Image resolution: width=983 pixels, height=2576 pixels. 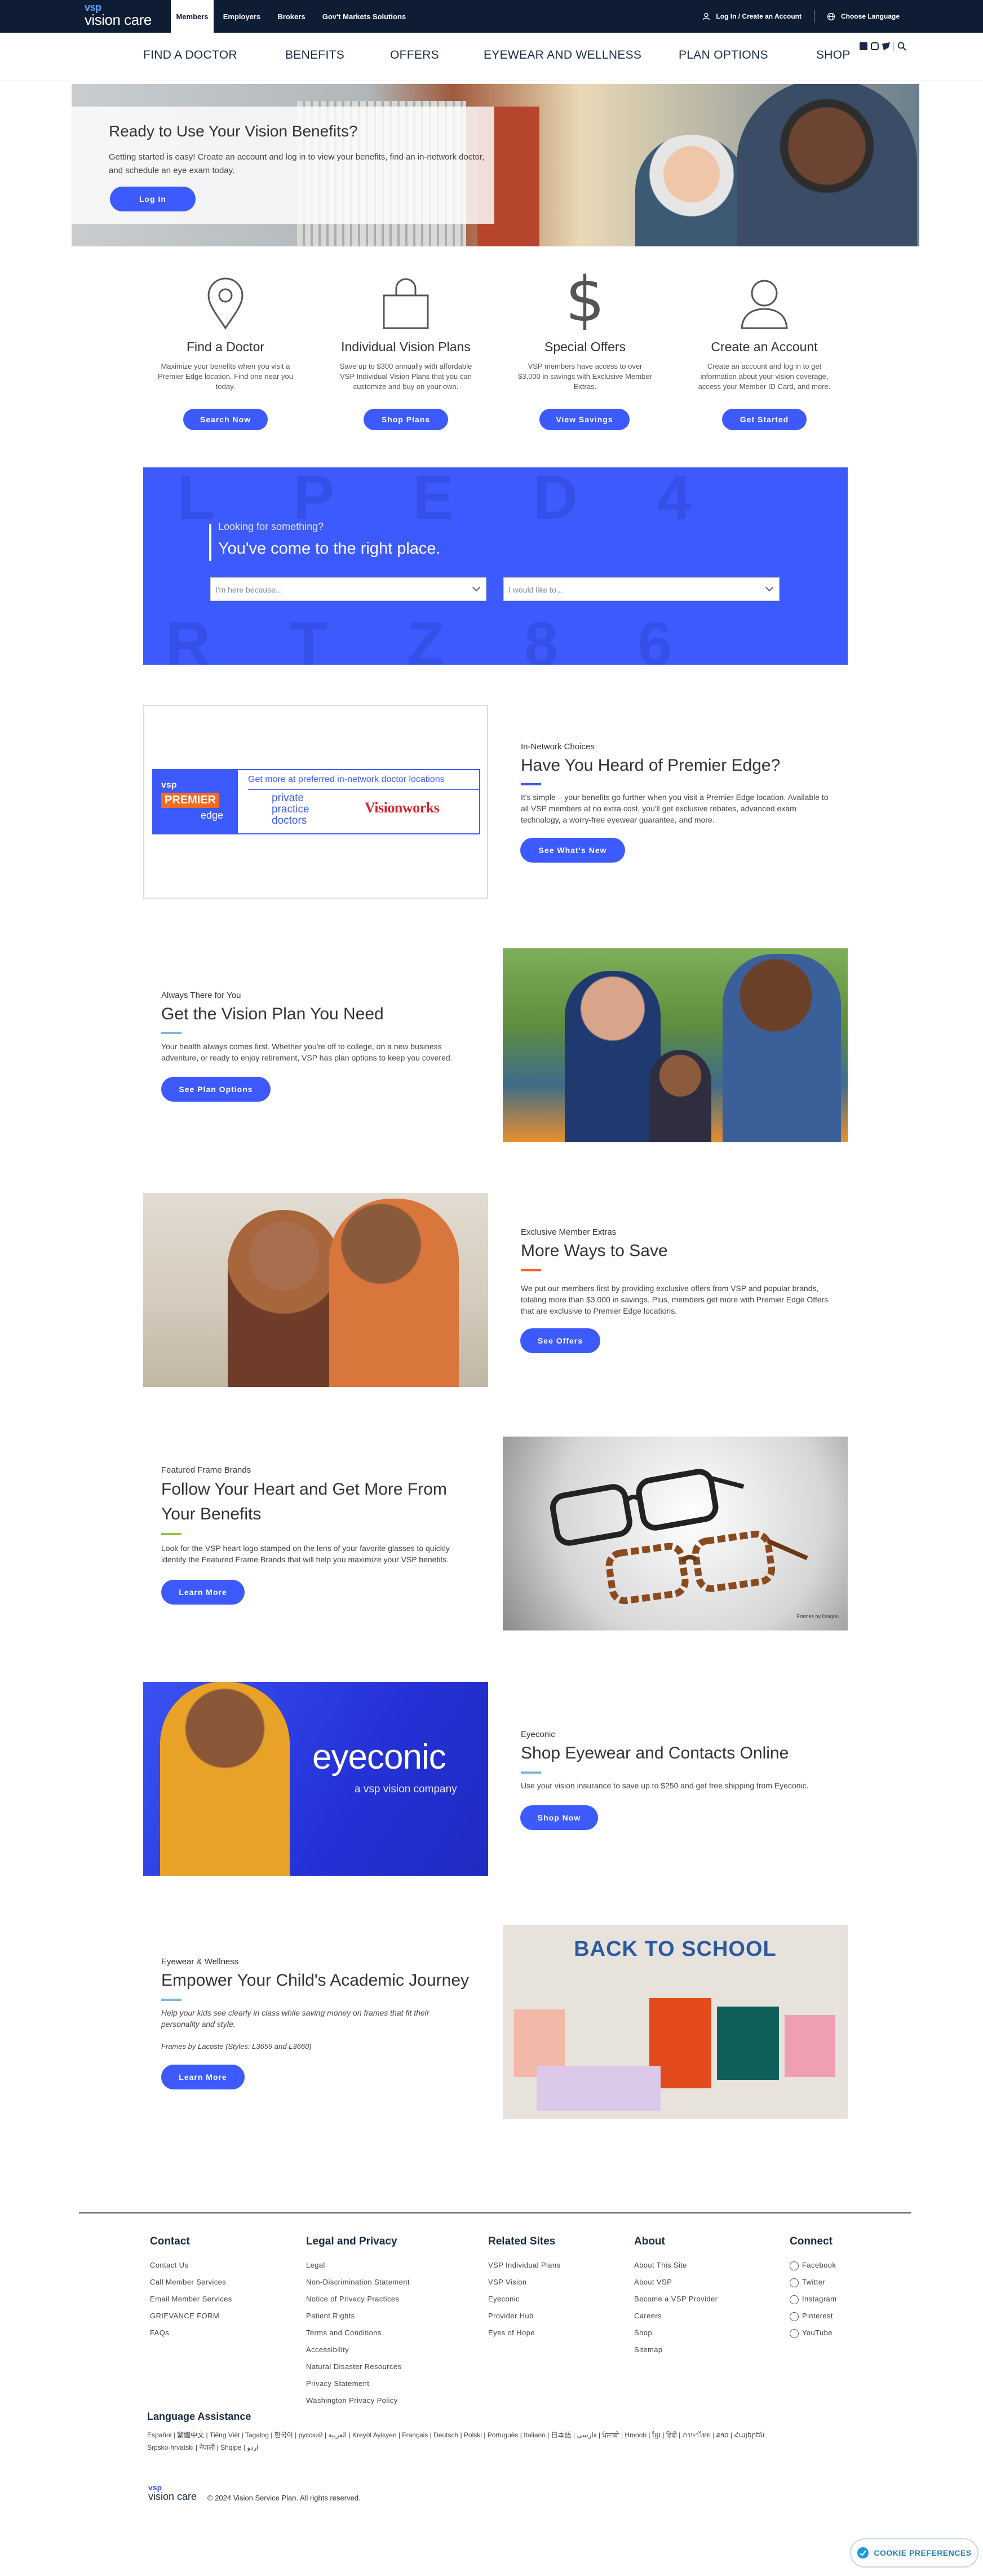 What do you see at coordinates (358, 2282) in the screenshot?
I see `footer-link: Non-Discrimination Statement` at bounding box center [358, 2282].